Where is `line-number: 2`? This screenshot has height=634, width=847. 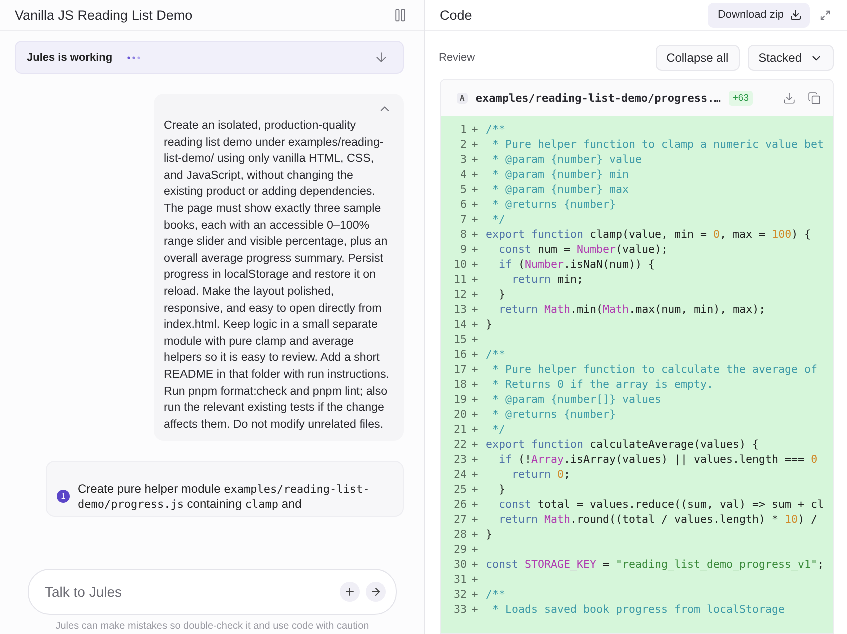
line-number: 2 is located at coordinates (463, 144).